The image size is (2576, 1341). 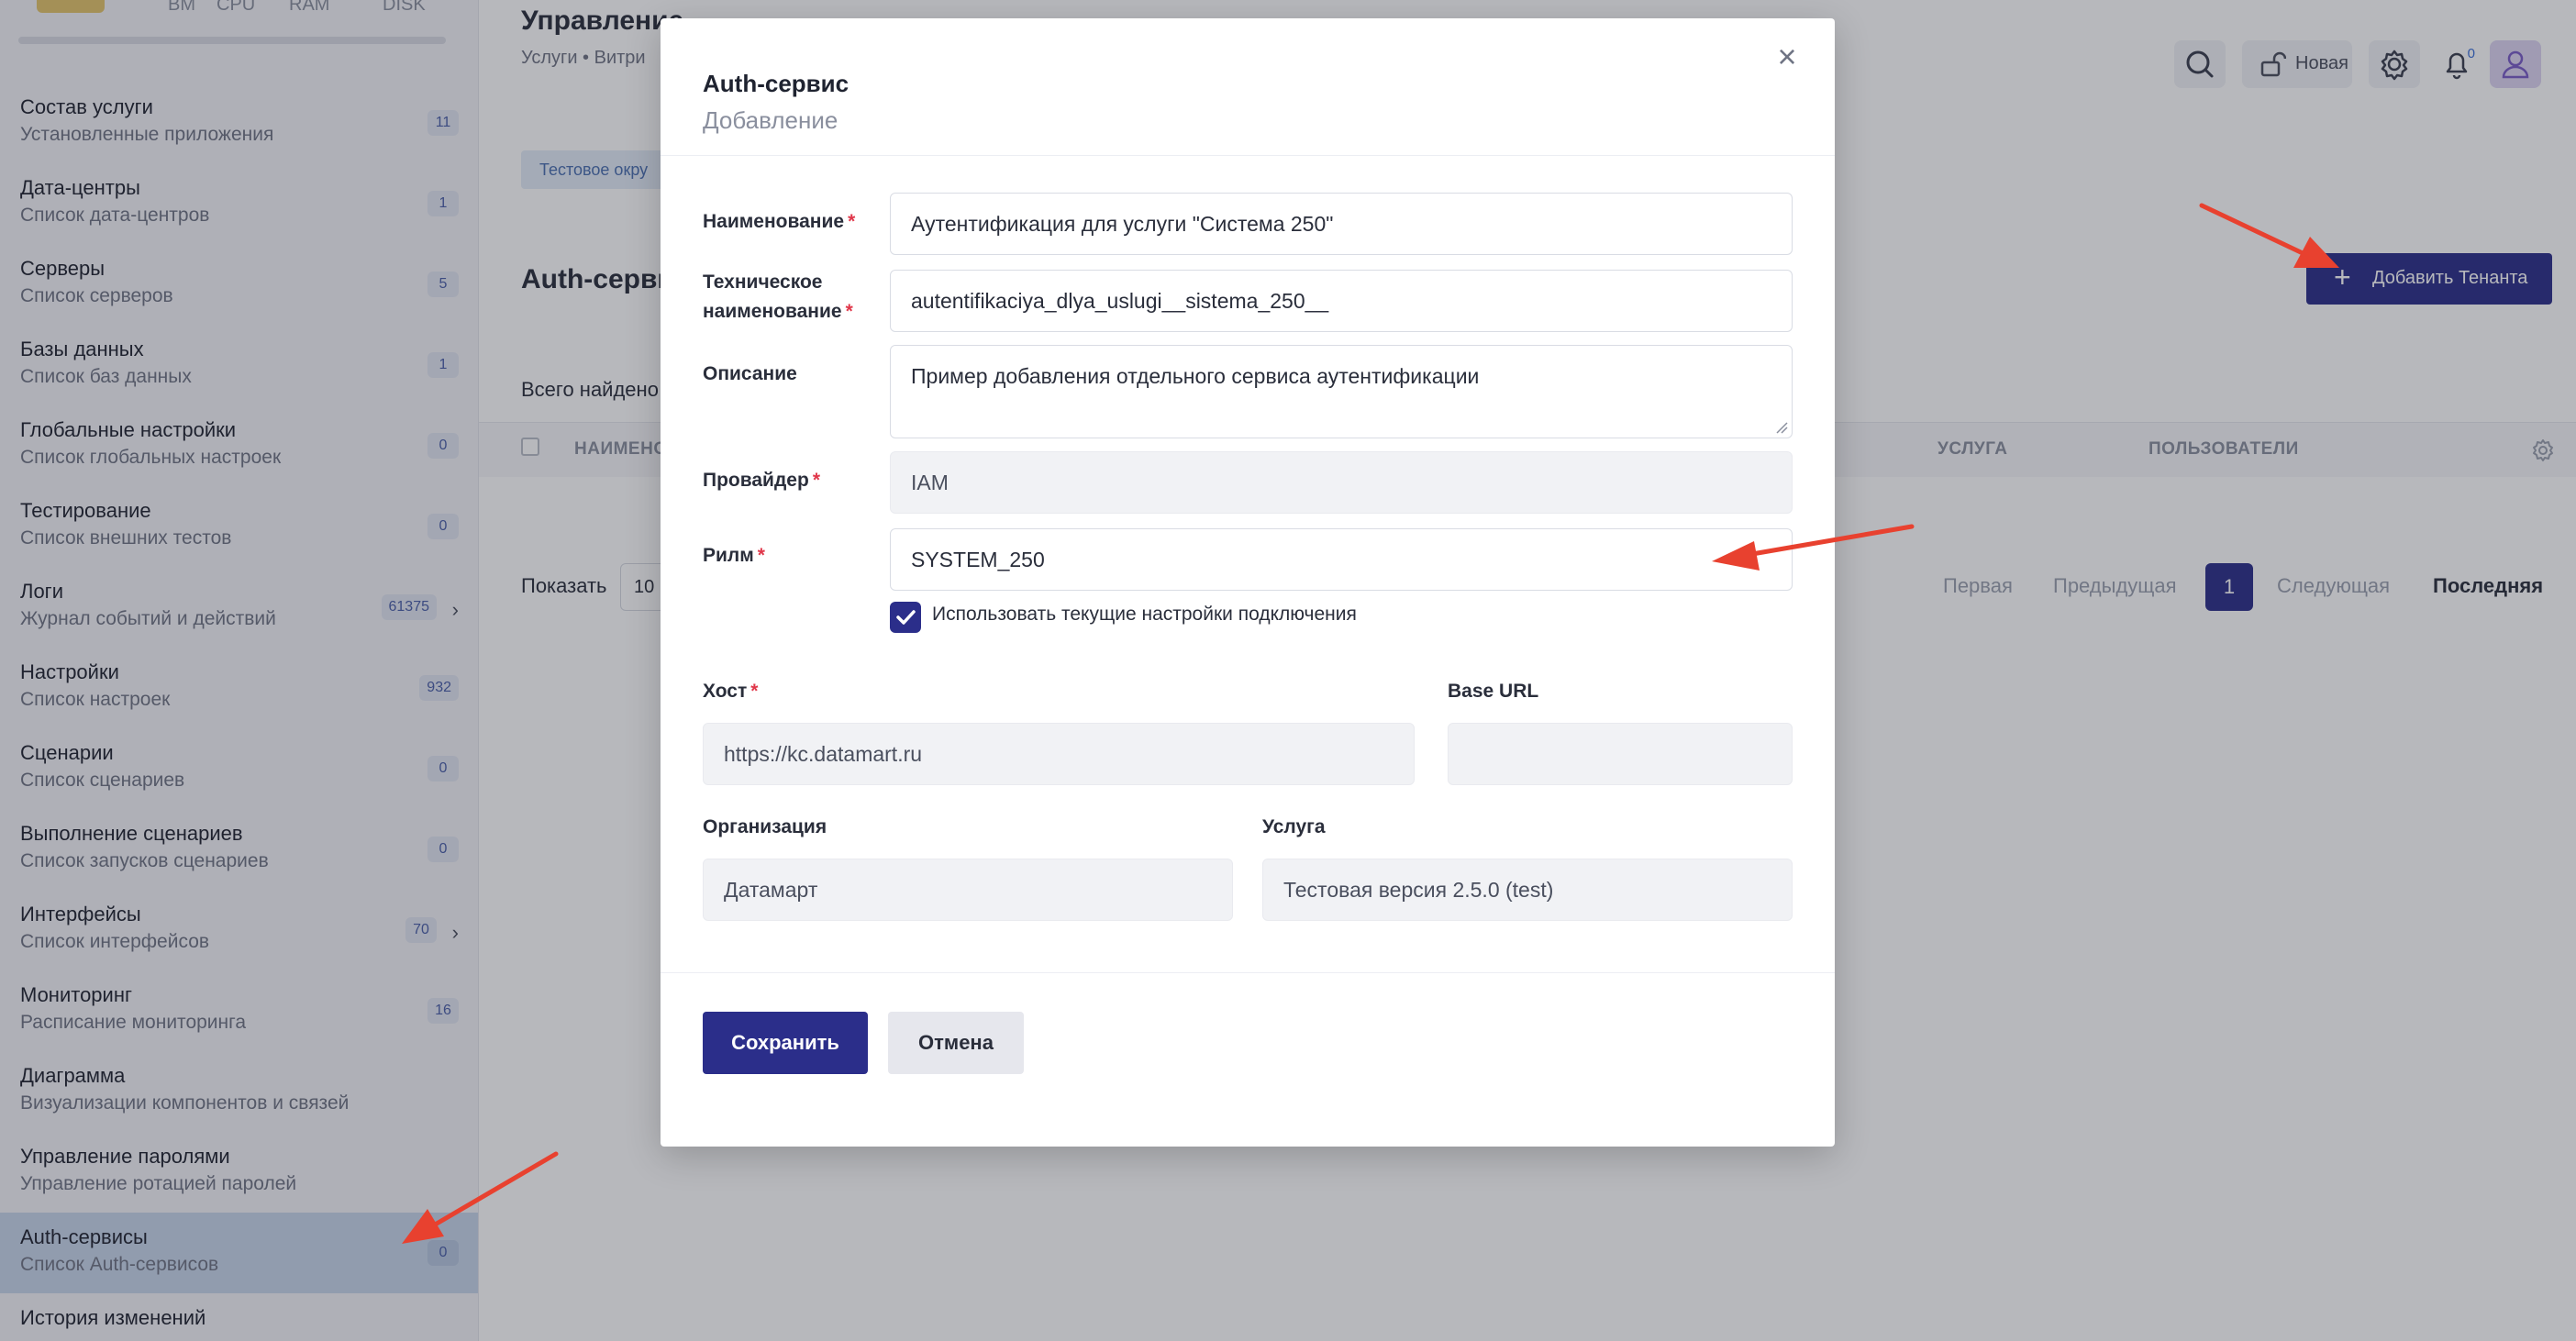 I want to click on base-url-label: Base URL, so click(x=1493, y=691).